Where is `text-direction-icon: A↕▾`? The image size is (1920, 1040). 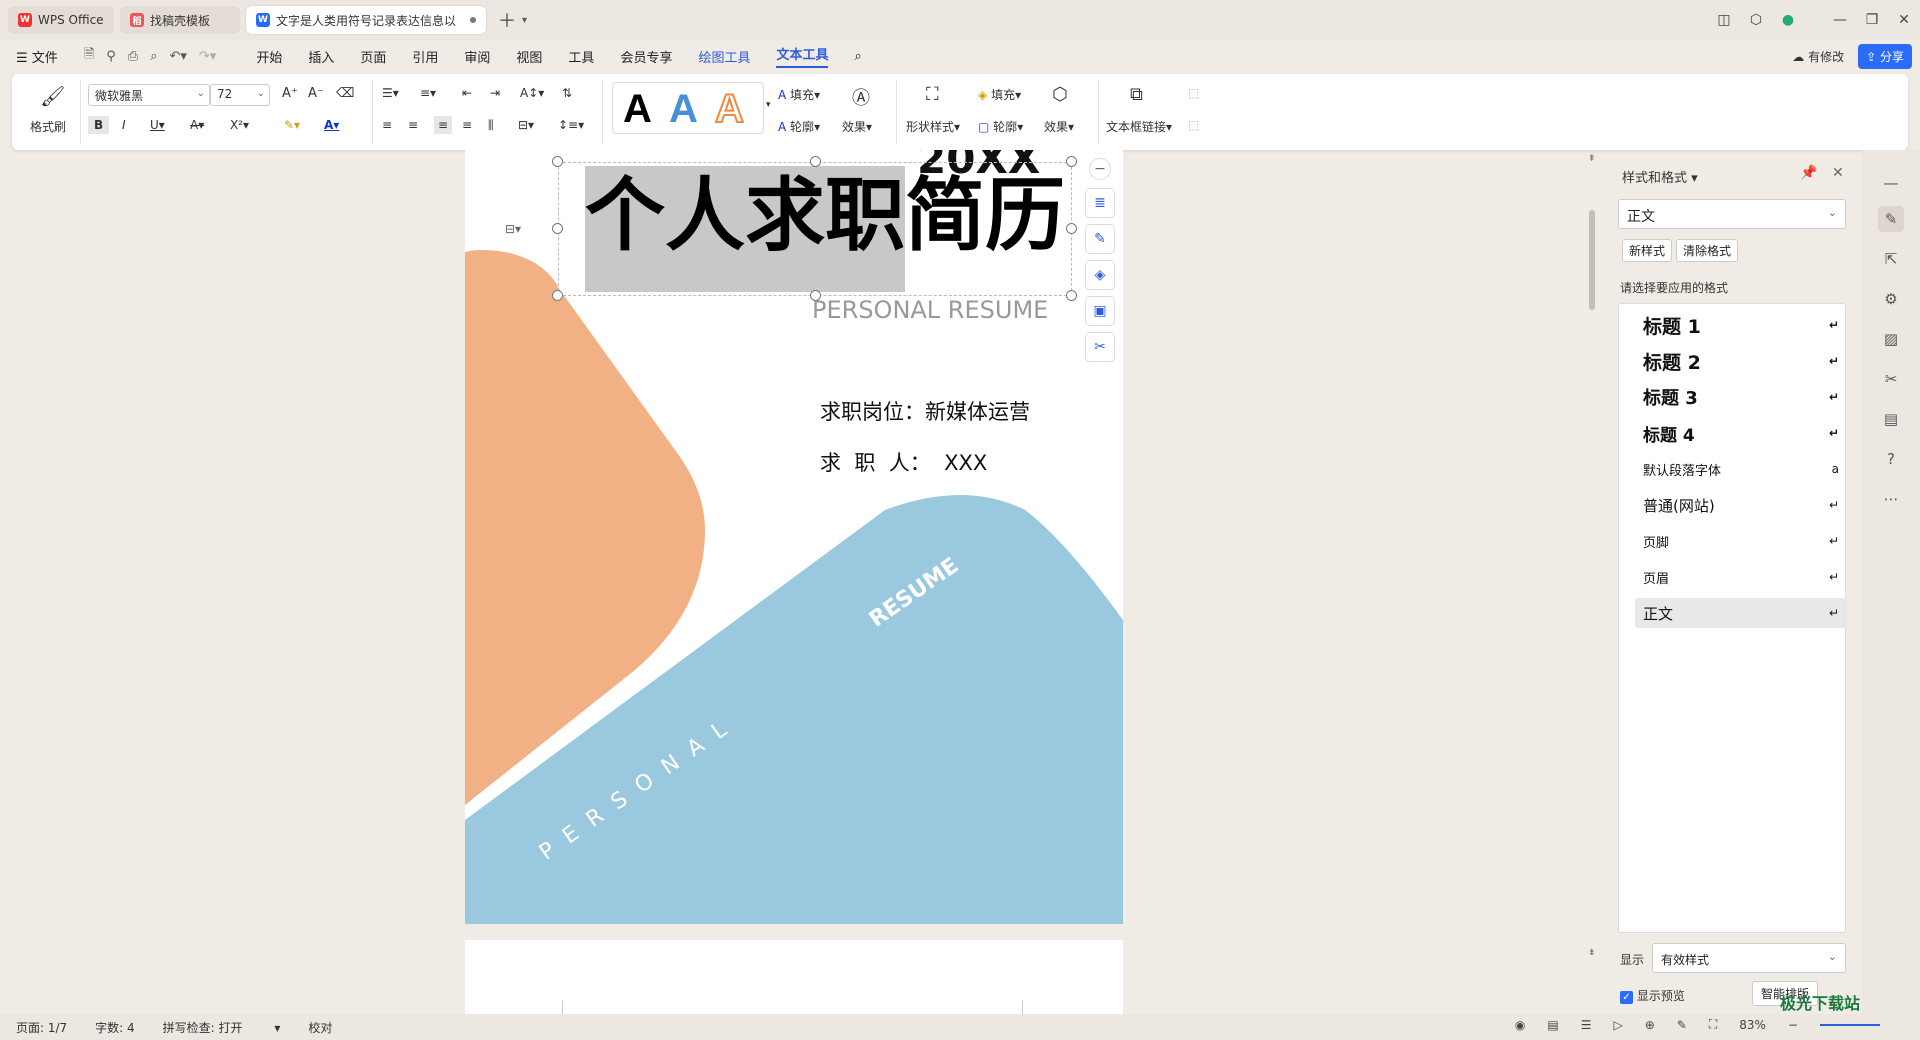
text-direction-icon: A↕▾ is located at coordinates (532, 93).